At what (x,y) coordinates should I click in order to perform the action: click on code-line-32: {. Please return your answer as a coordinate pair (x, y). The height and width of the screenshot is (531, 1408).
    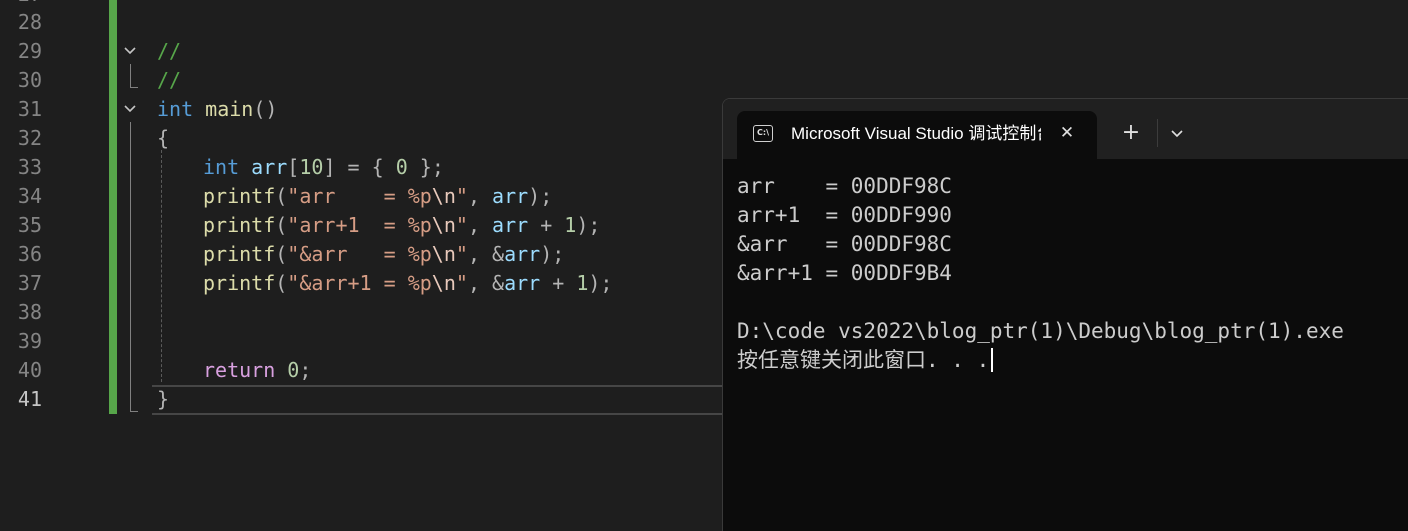
    Looking at the image, I should click on (163, 138).